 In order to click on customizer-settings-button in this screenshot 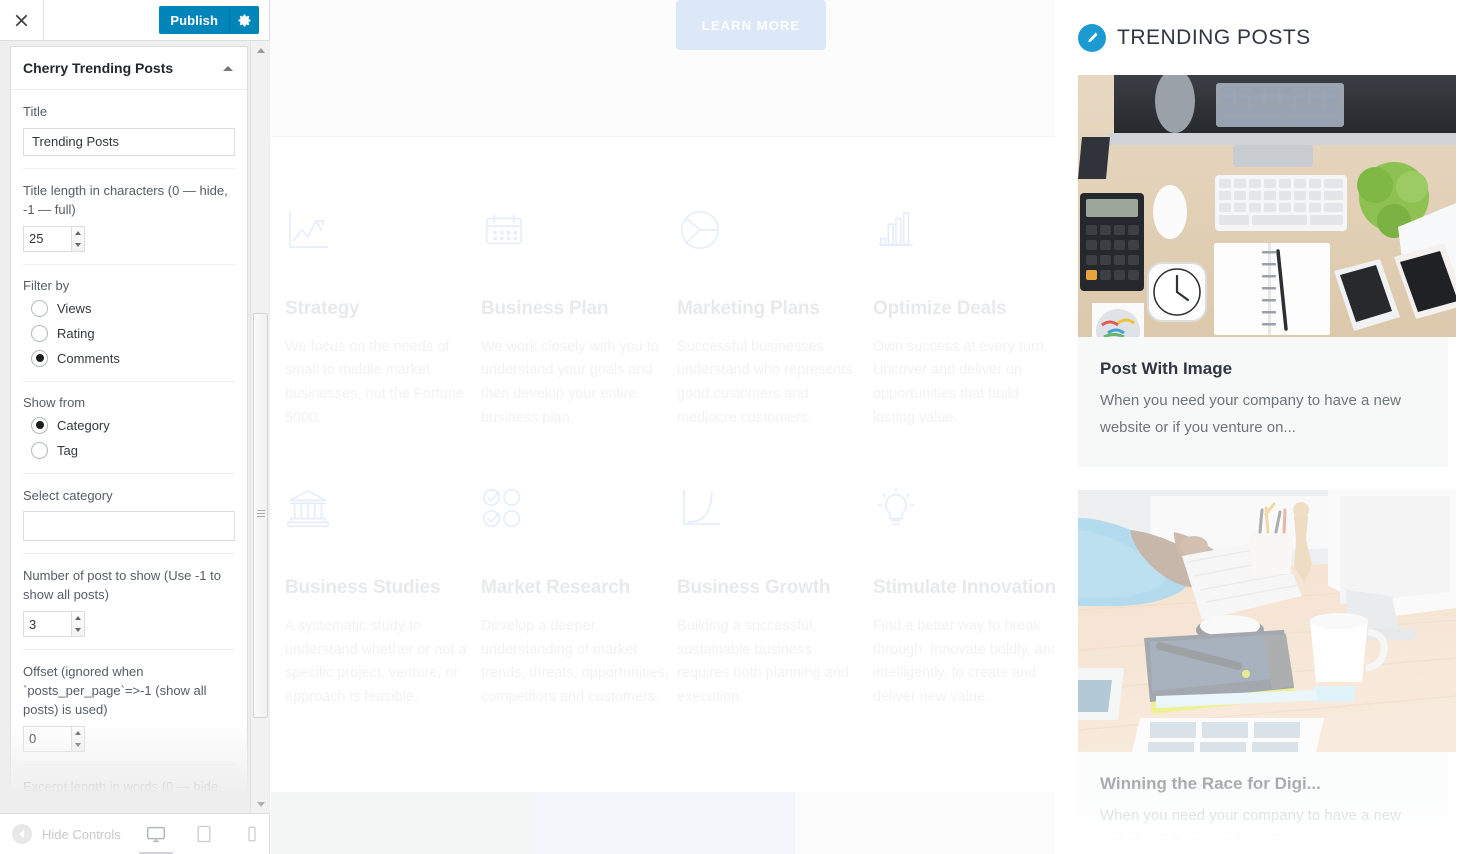, I will do `click(244, 20)`.